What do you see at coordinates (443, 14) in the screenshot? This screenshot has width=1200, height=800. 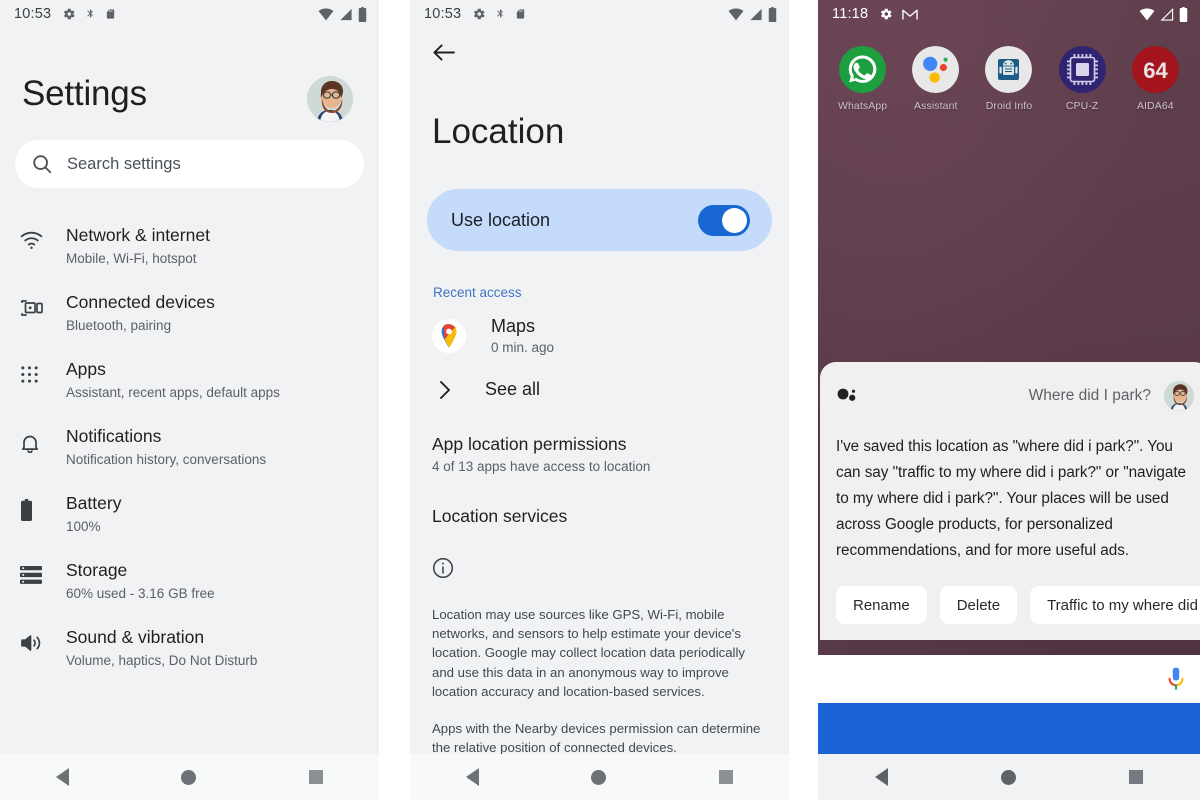 I see `status-bar-time: 10:53` at bounding box center [443, 14].